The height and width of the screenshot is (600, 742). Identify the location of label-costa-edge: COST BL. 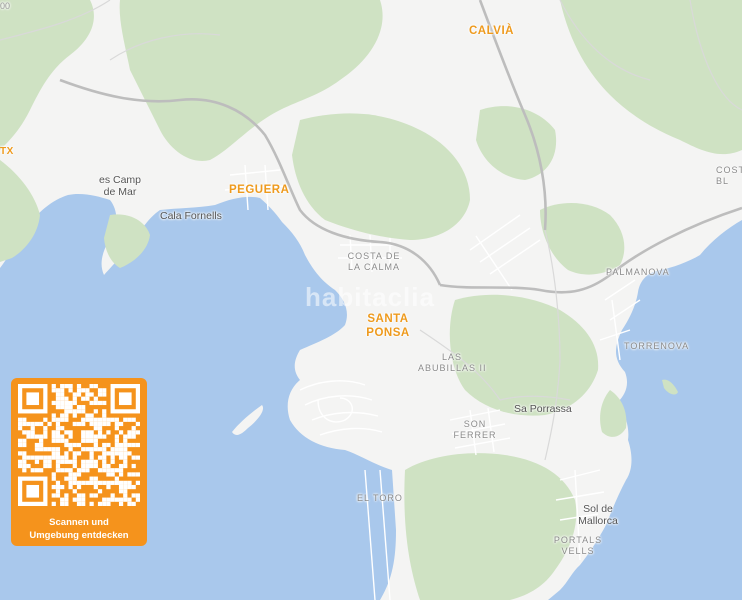
(729, 176).